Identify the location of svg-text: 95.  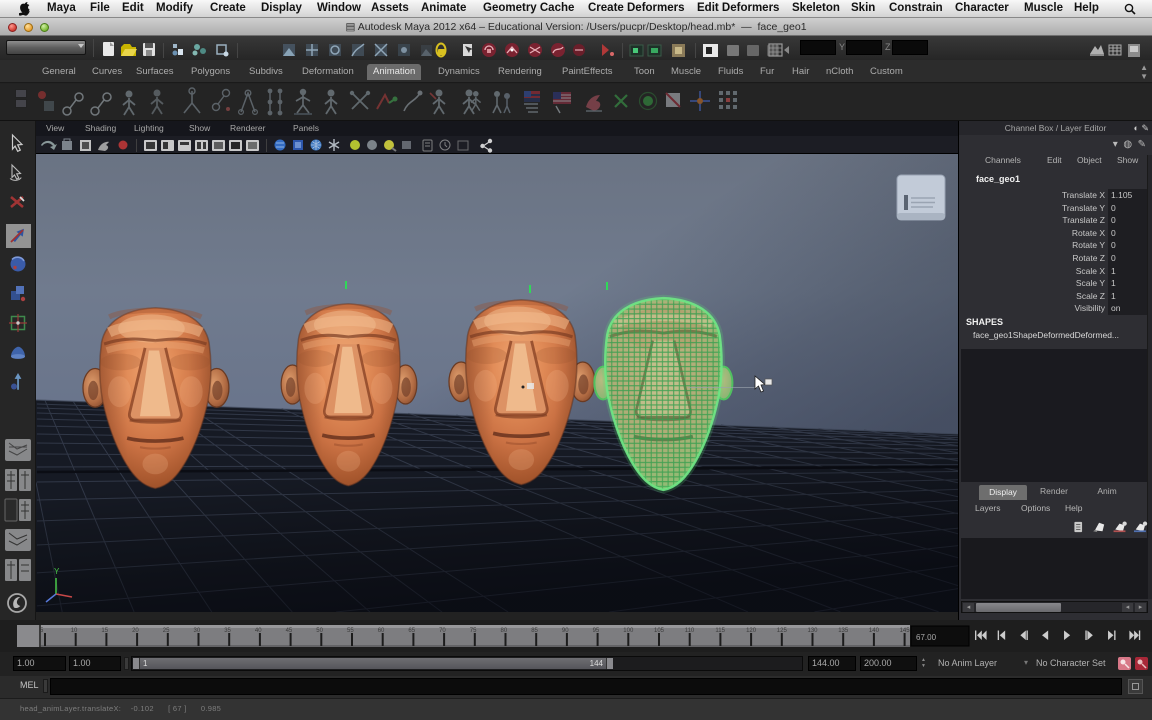
(596, 631).